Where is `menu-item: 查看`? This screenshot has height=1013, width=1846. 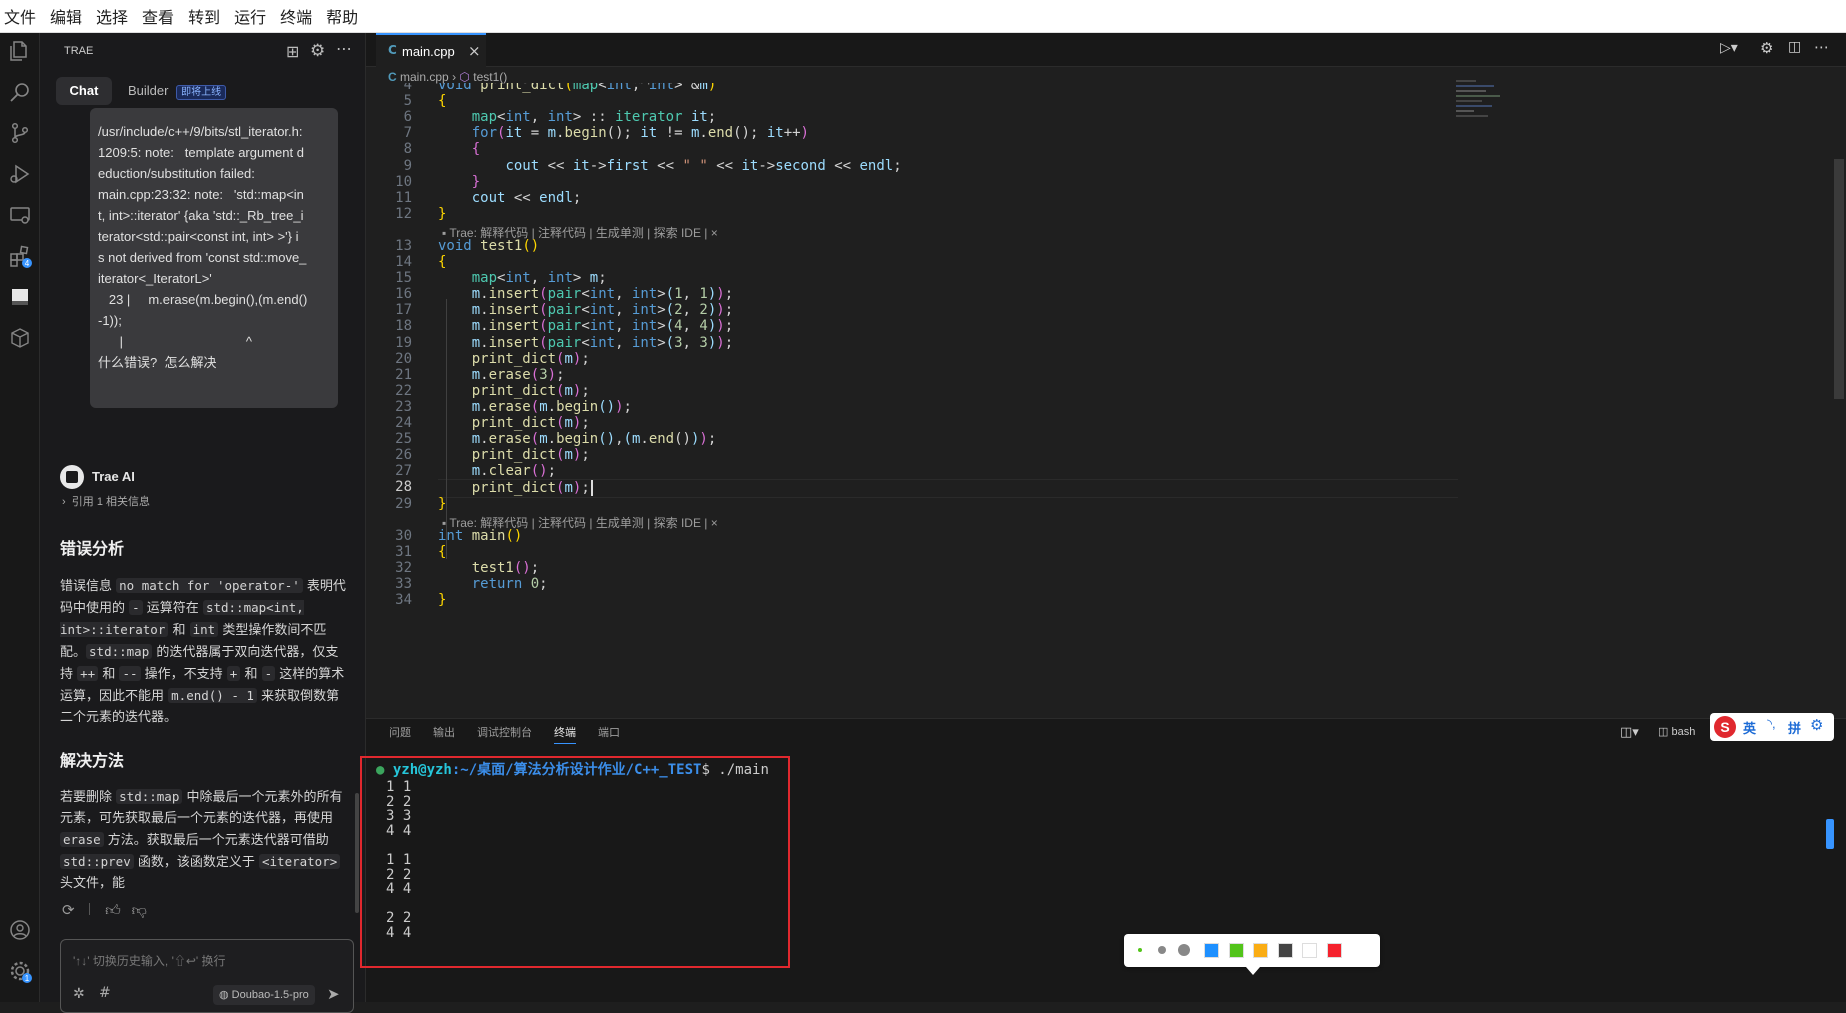
menu-item: 查看 is located at coordinates (161, 16).